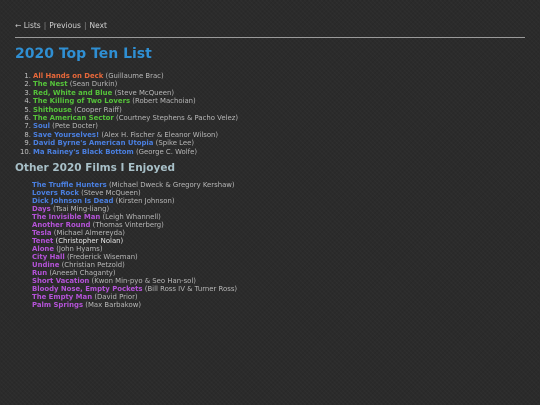 The image size is (540, 405). Describe the element at coordinates (81, 101) in the screenshot. I see `film-title-link: The Killing of Two Lovers` at that location.